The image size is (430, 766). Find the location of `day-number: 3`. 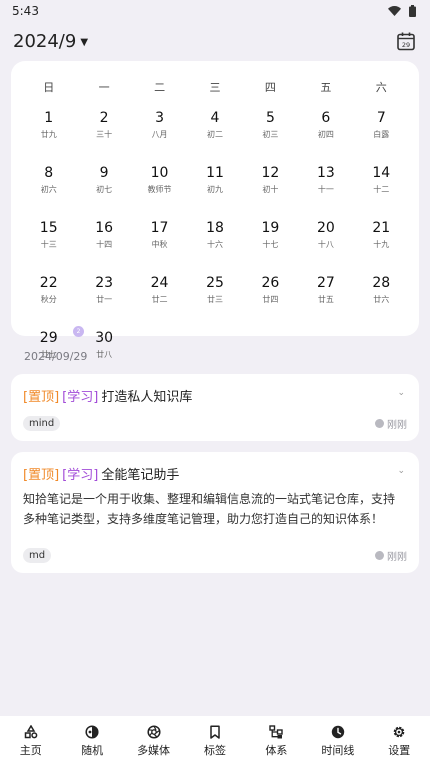

day-number: 3 is located at coordinates (160, 118).